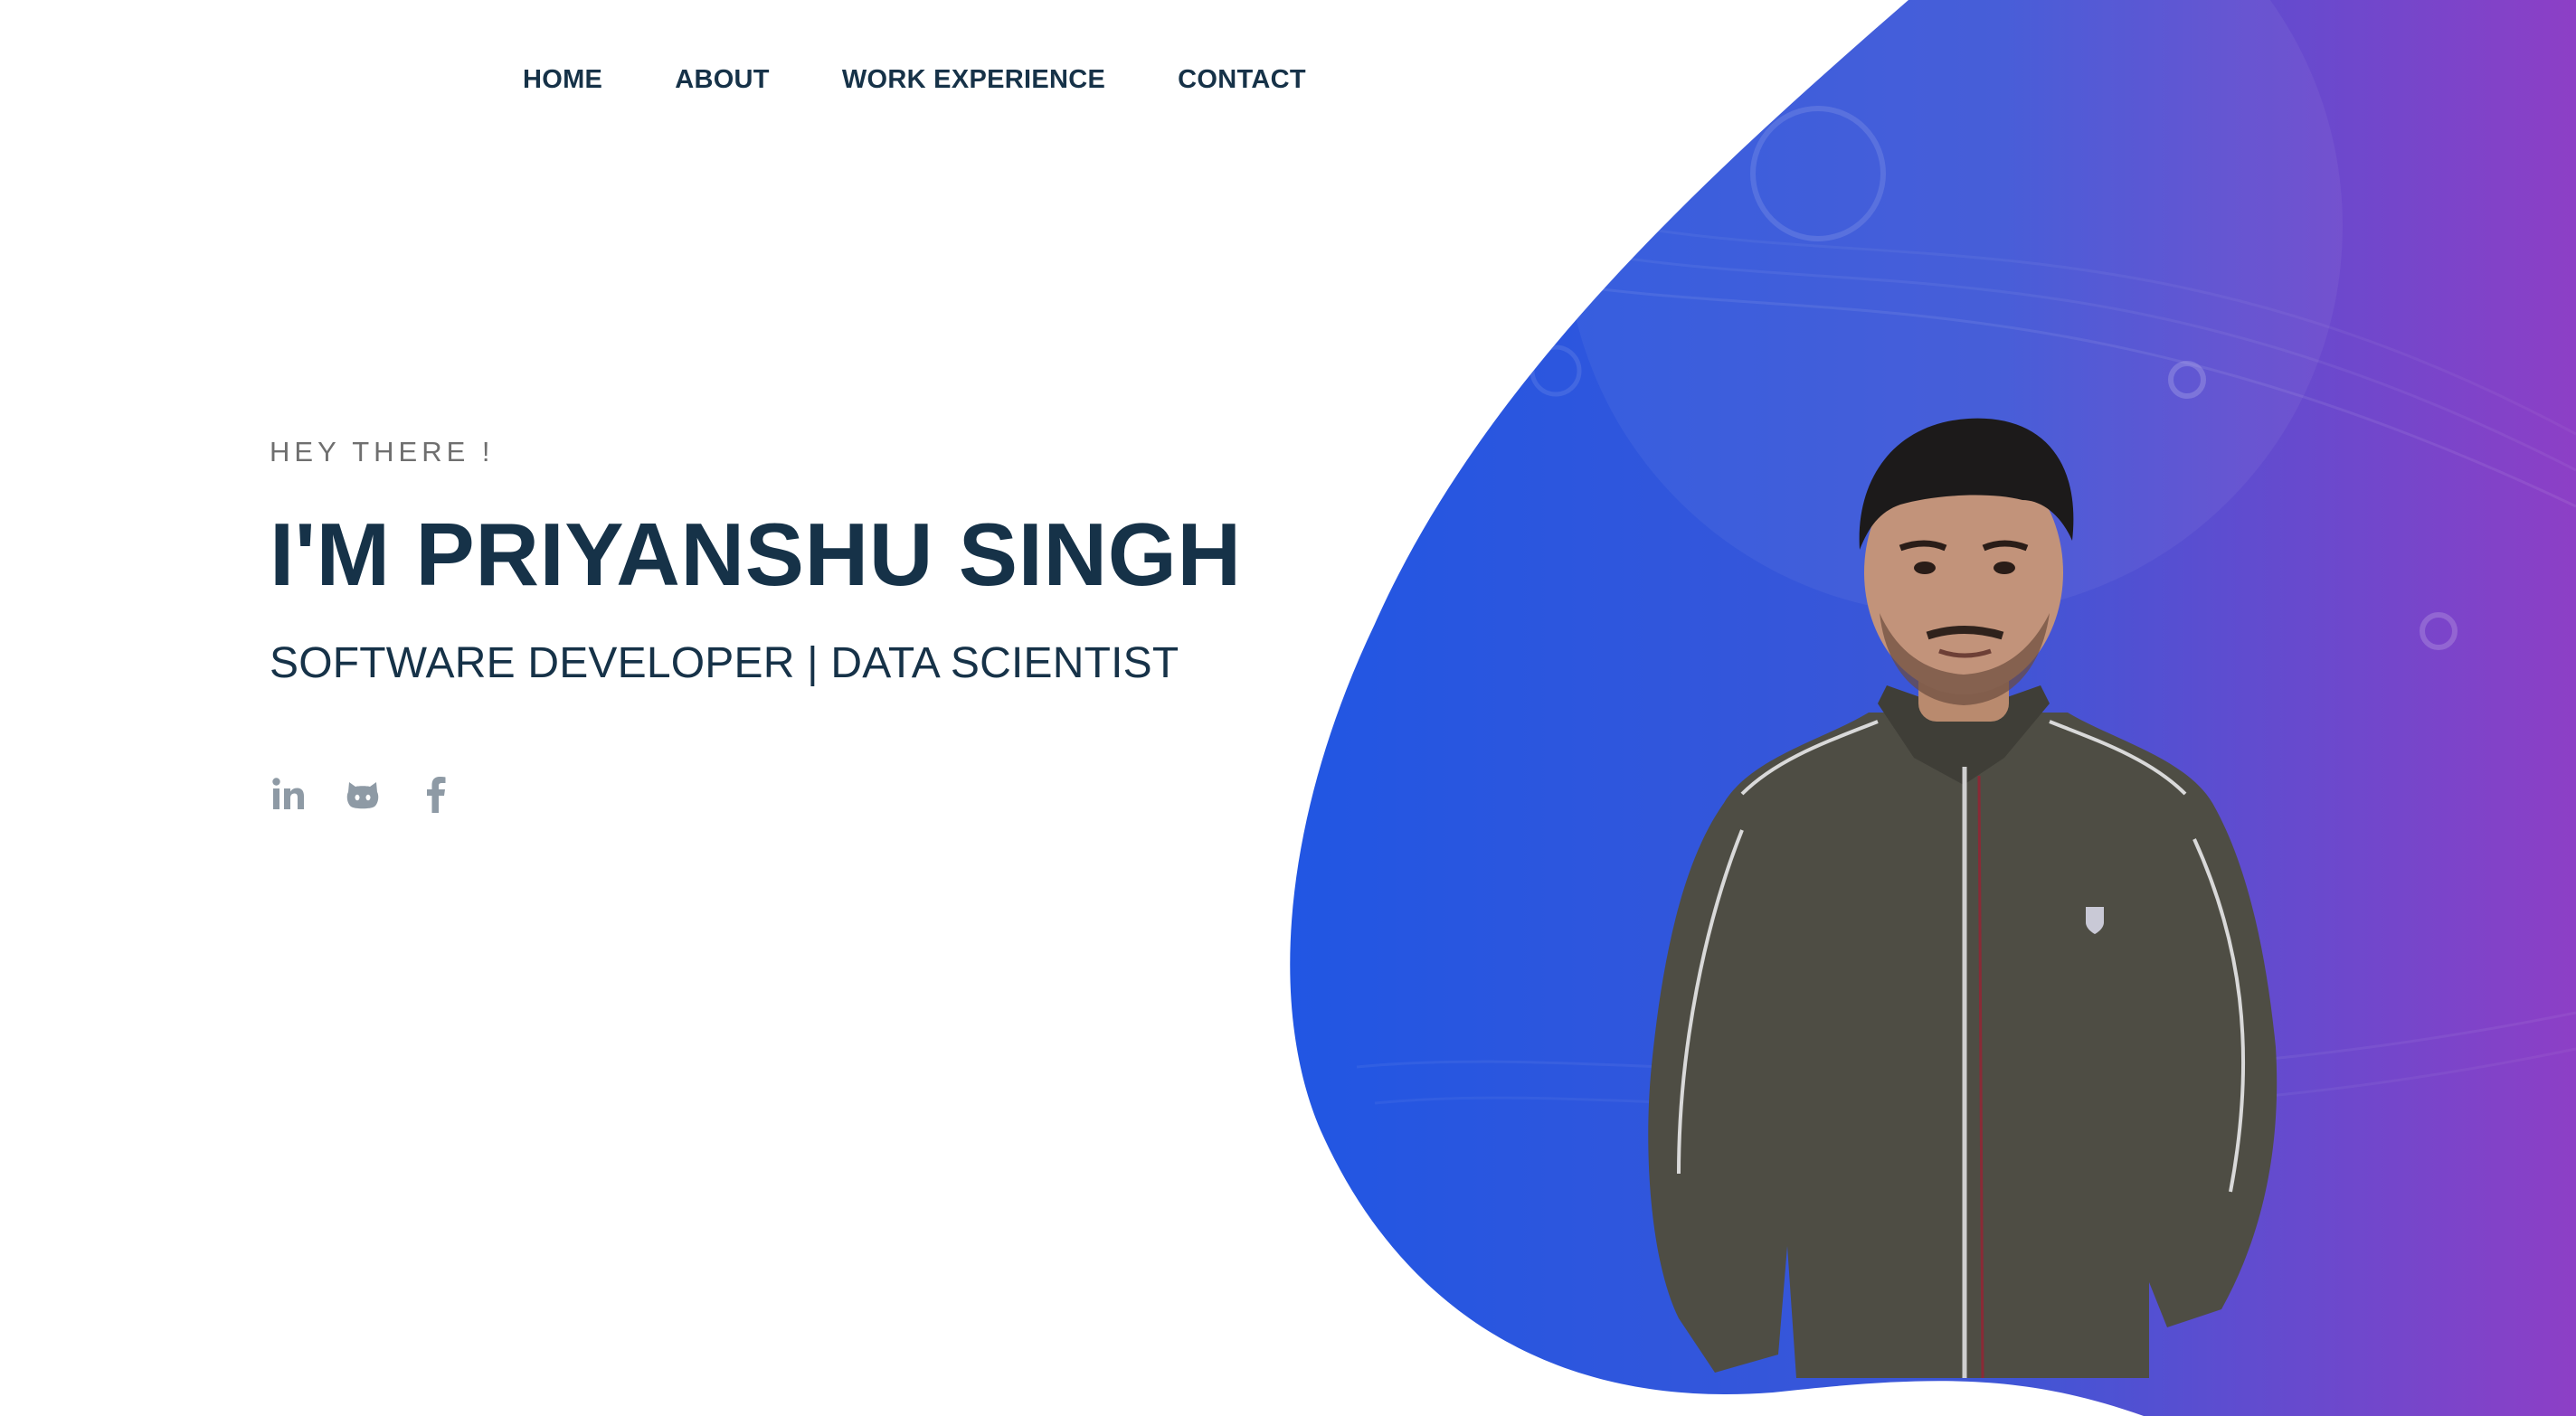 Image resolution: width=2576 pixels, height=1416 pixels. What do you see at coordinates (437, 794) in the screenshot?
I see `facebook-icon` at bounding box center [437, 794].